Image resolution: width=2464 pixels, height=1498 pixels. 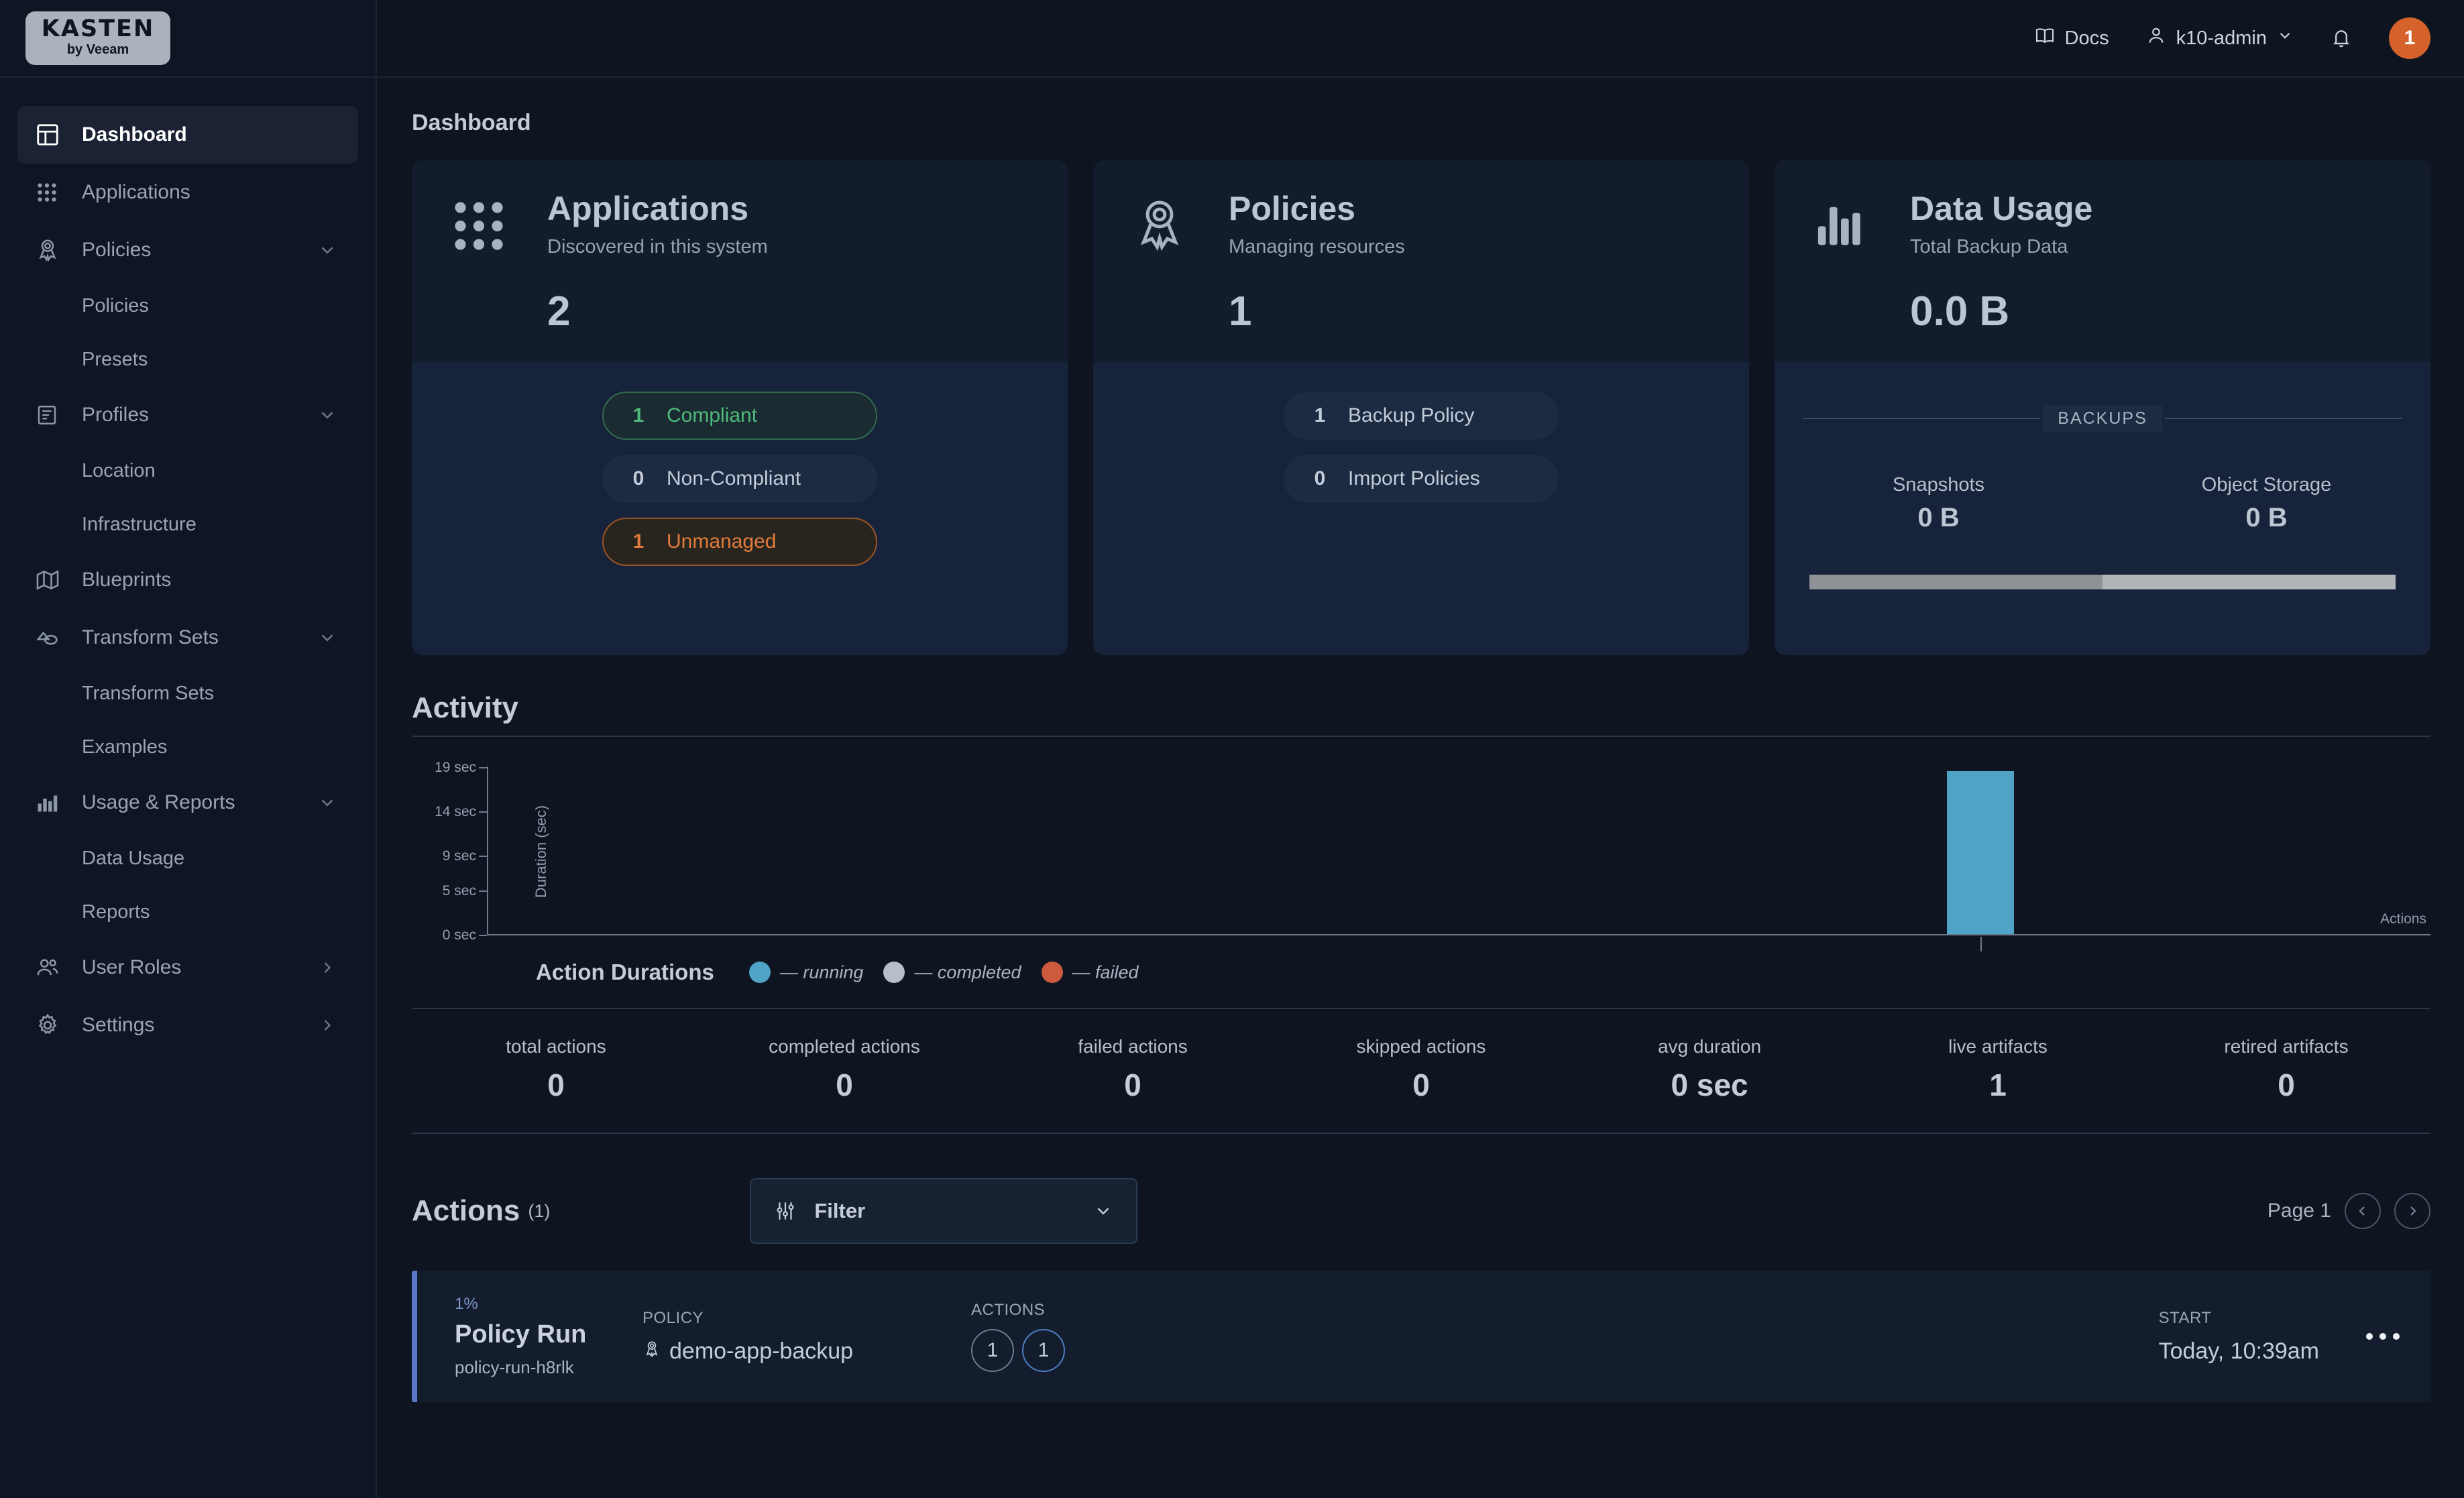 I want to click on sidebar-item-settings: Settings, so click(x=187, y=1025).